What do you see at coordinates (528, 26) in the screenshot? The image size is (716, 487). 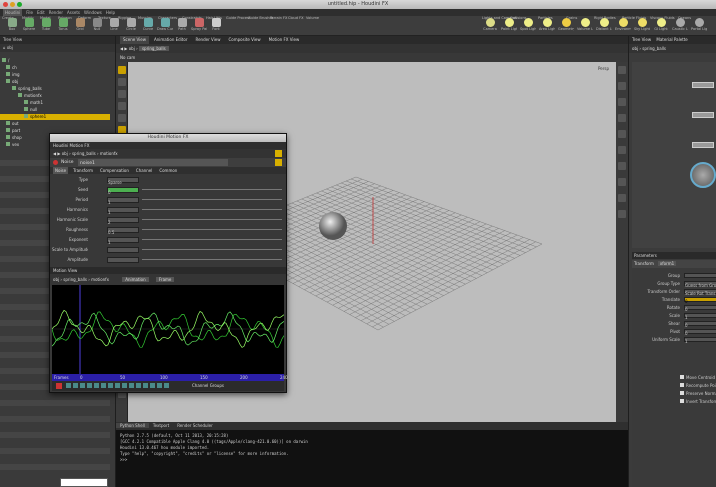 I see `shelf-light-tool: Spot Light` at bounding box center [528, 26].